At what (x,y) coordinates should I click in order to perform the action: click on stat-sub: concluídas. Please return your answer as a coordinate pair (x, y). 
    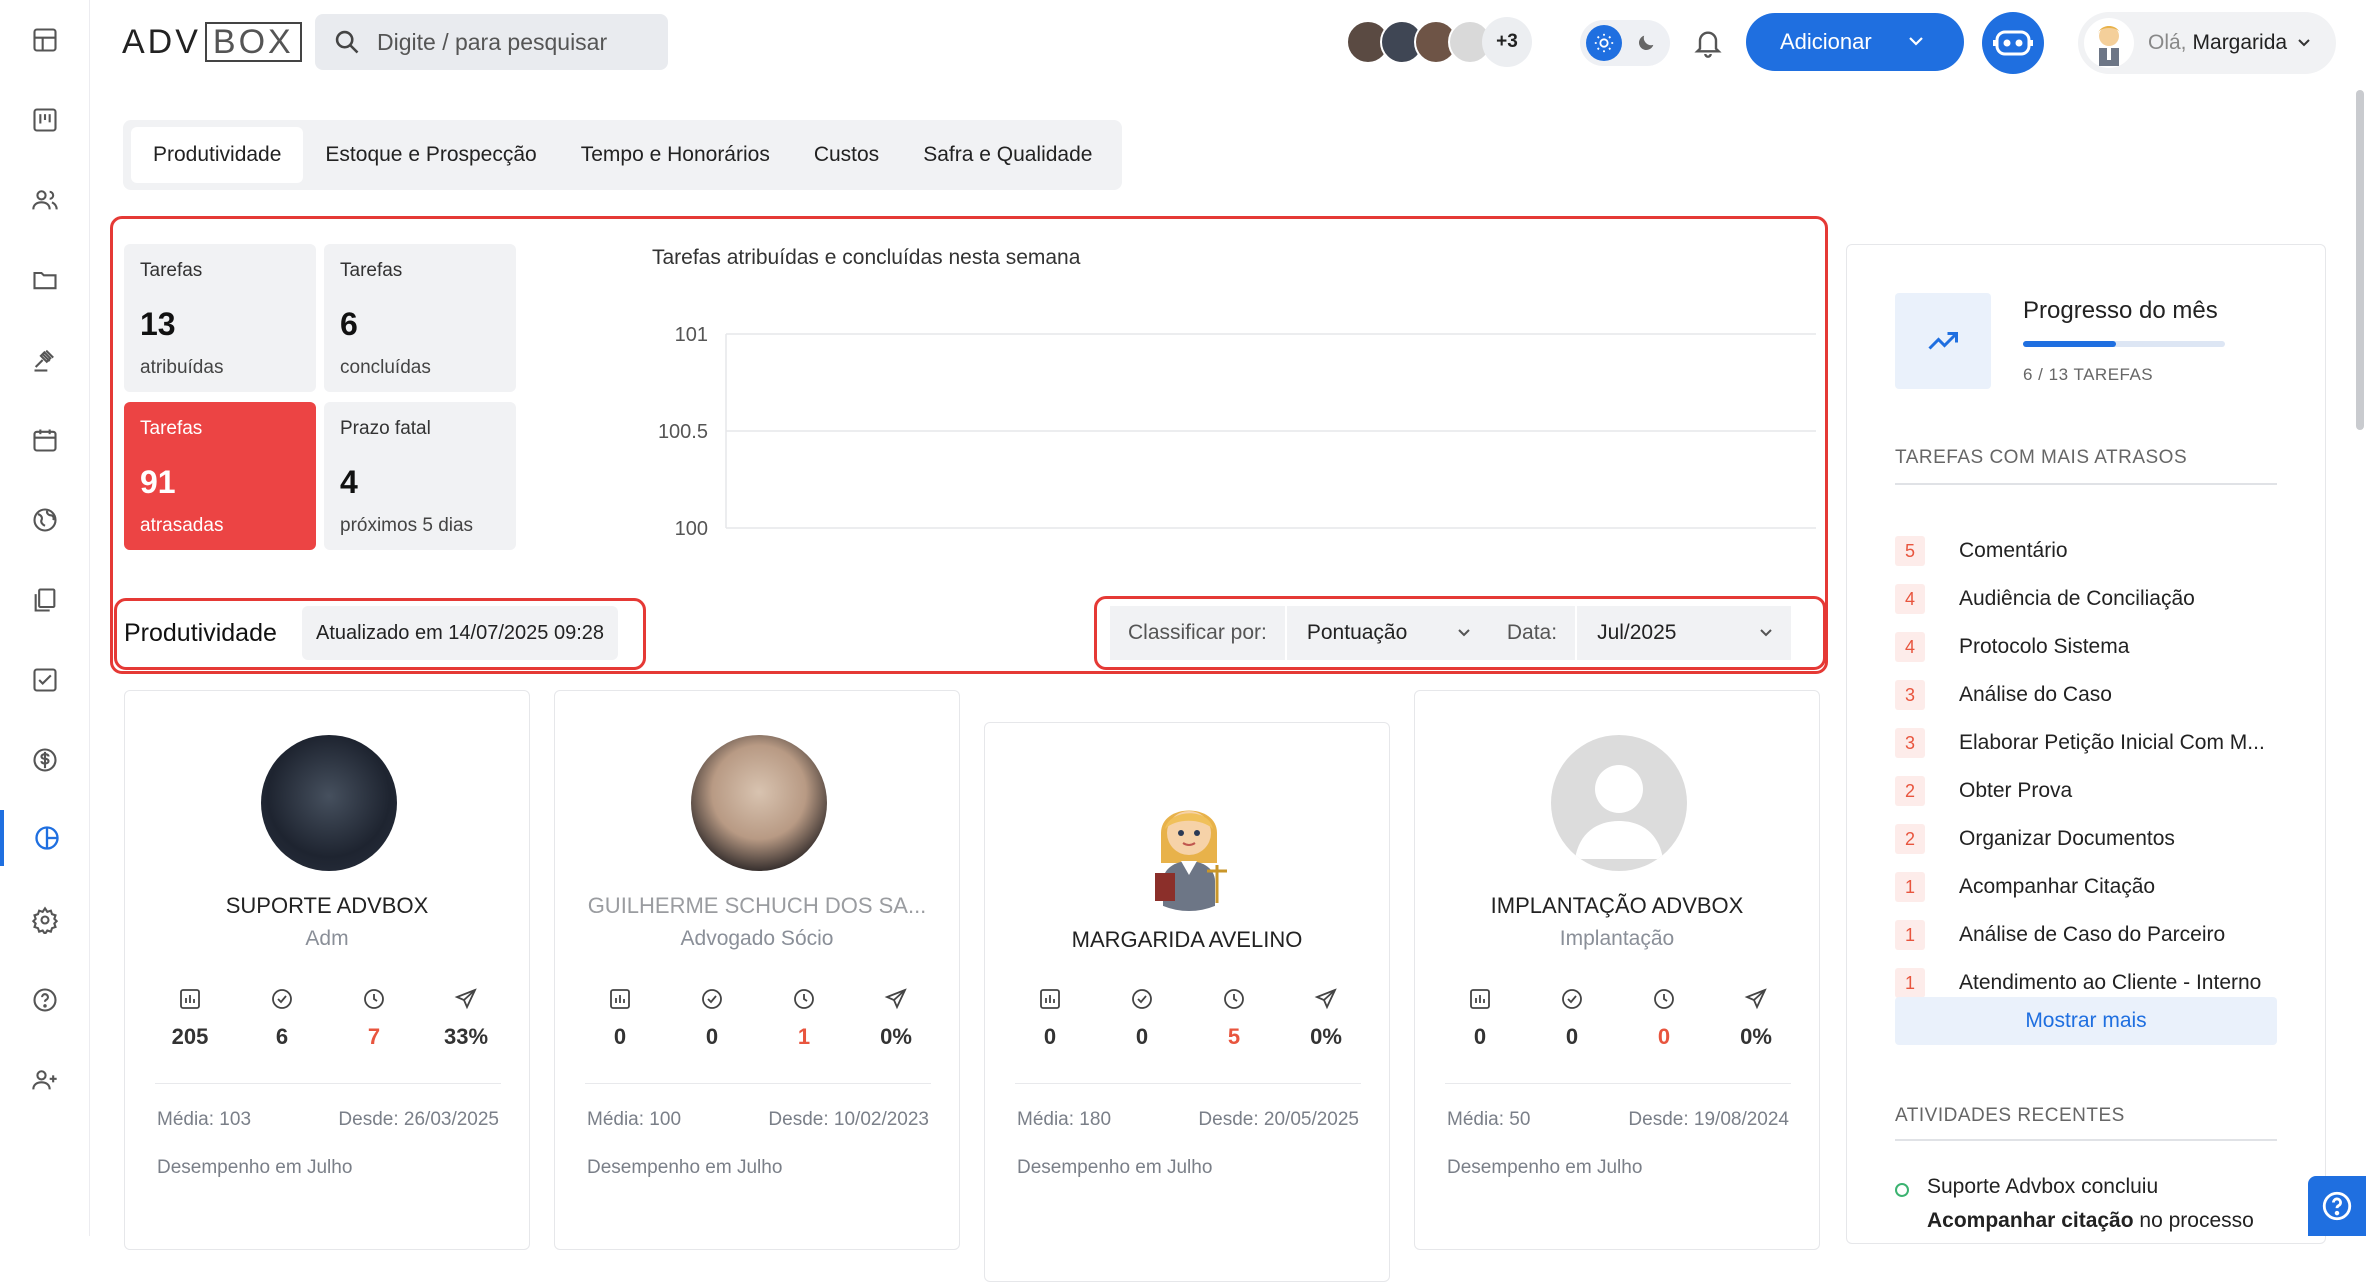
    Looking at the image, I should click on (385, 367).